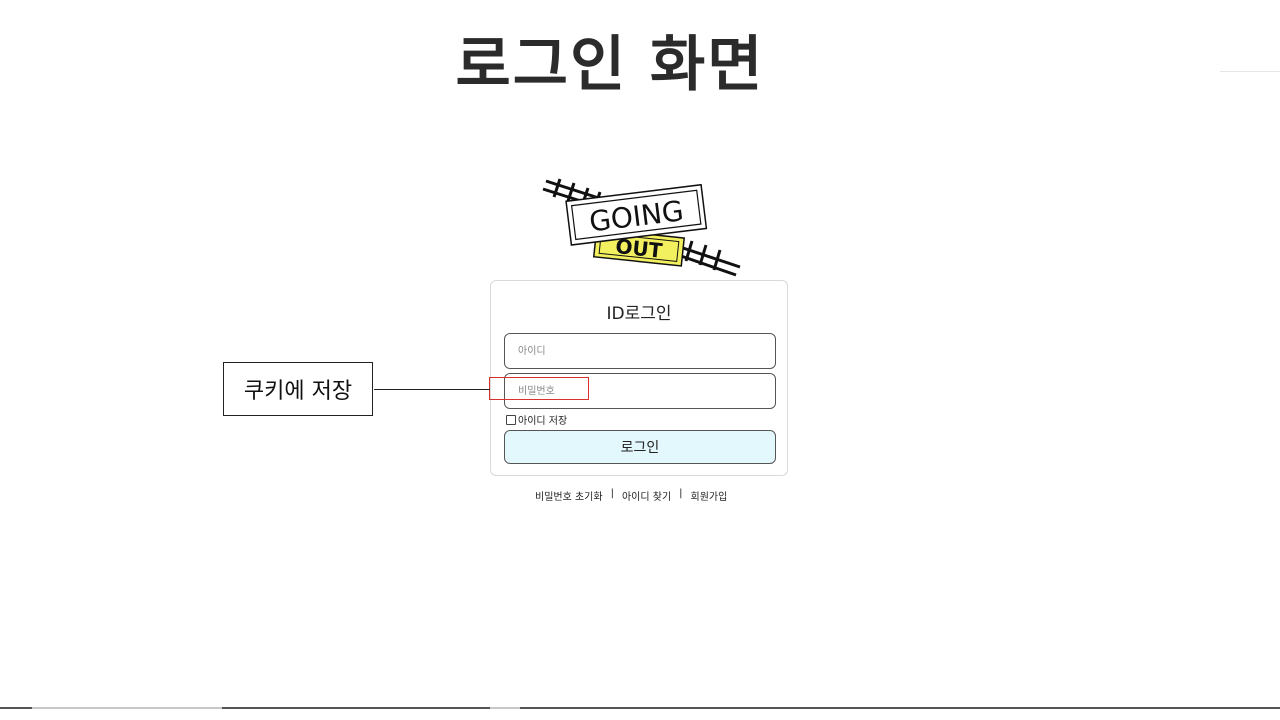 This screenshot has width=1280, height=720. Describe the element at coordinates (432, 389) in the screenshot. I see `callout-connector-line` at that location.